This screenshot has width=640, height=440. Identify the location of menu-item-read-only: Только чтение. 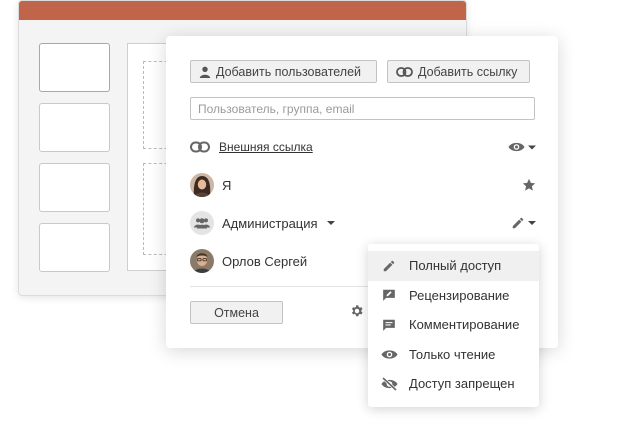
(453, 355).